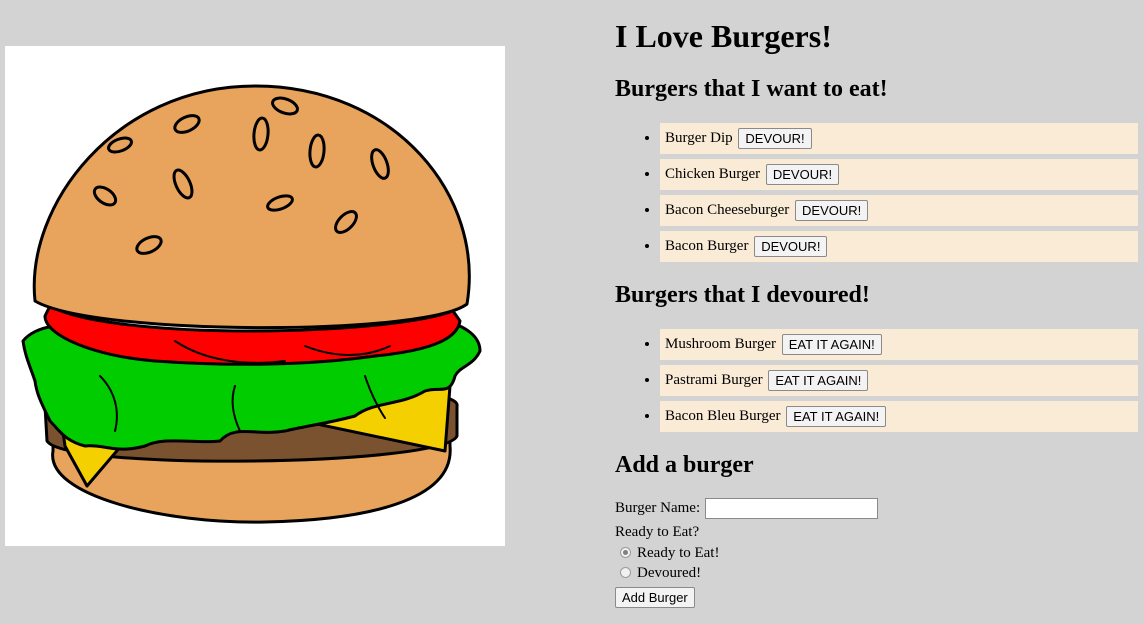 The image size is (1144, 624). Describe the element at coordinates (657, 532) in the screenshot. I see `ready-label: Ready to Eat?` at that location.